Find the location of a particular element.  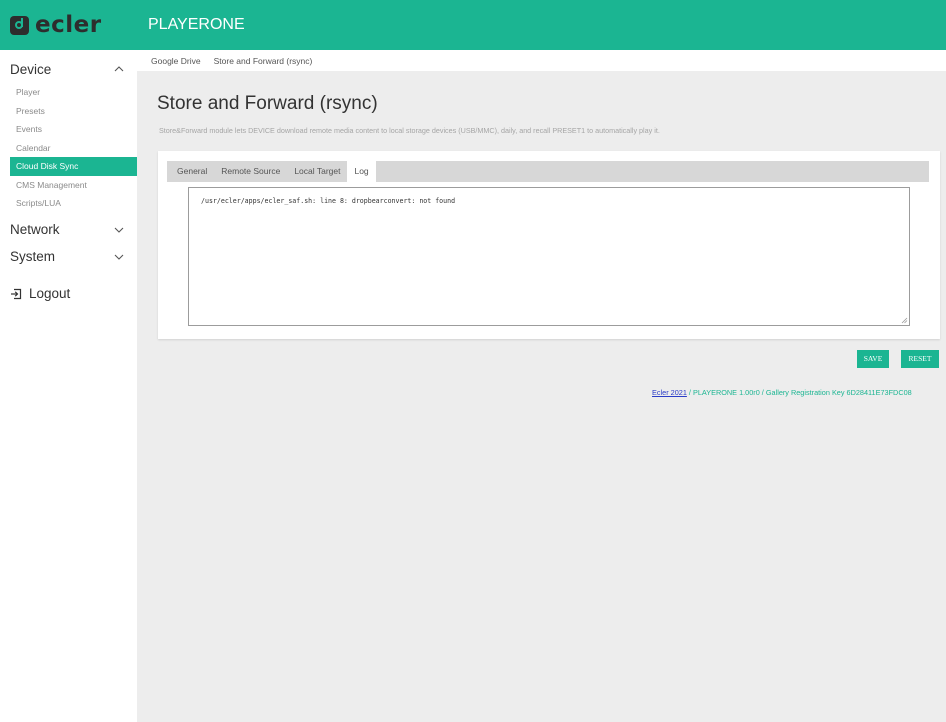

breadcrumb-google-drive: Google Drive is located at coordinates (176, 61).